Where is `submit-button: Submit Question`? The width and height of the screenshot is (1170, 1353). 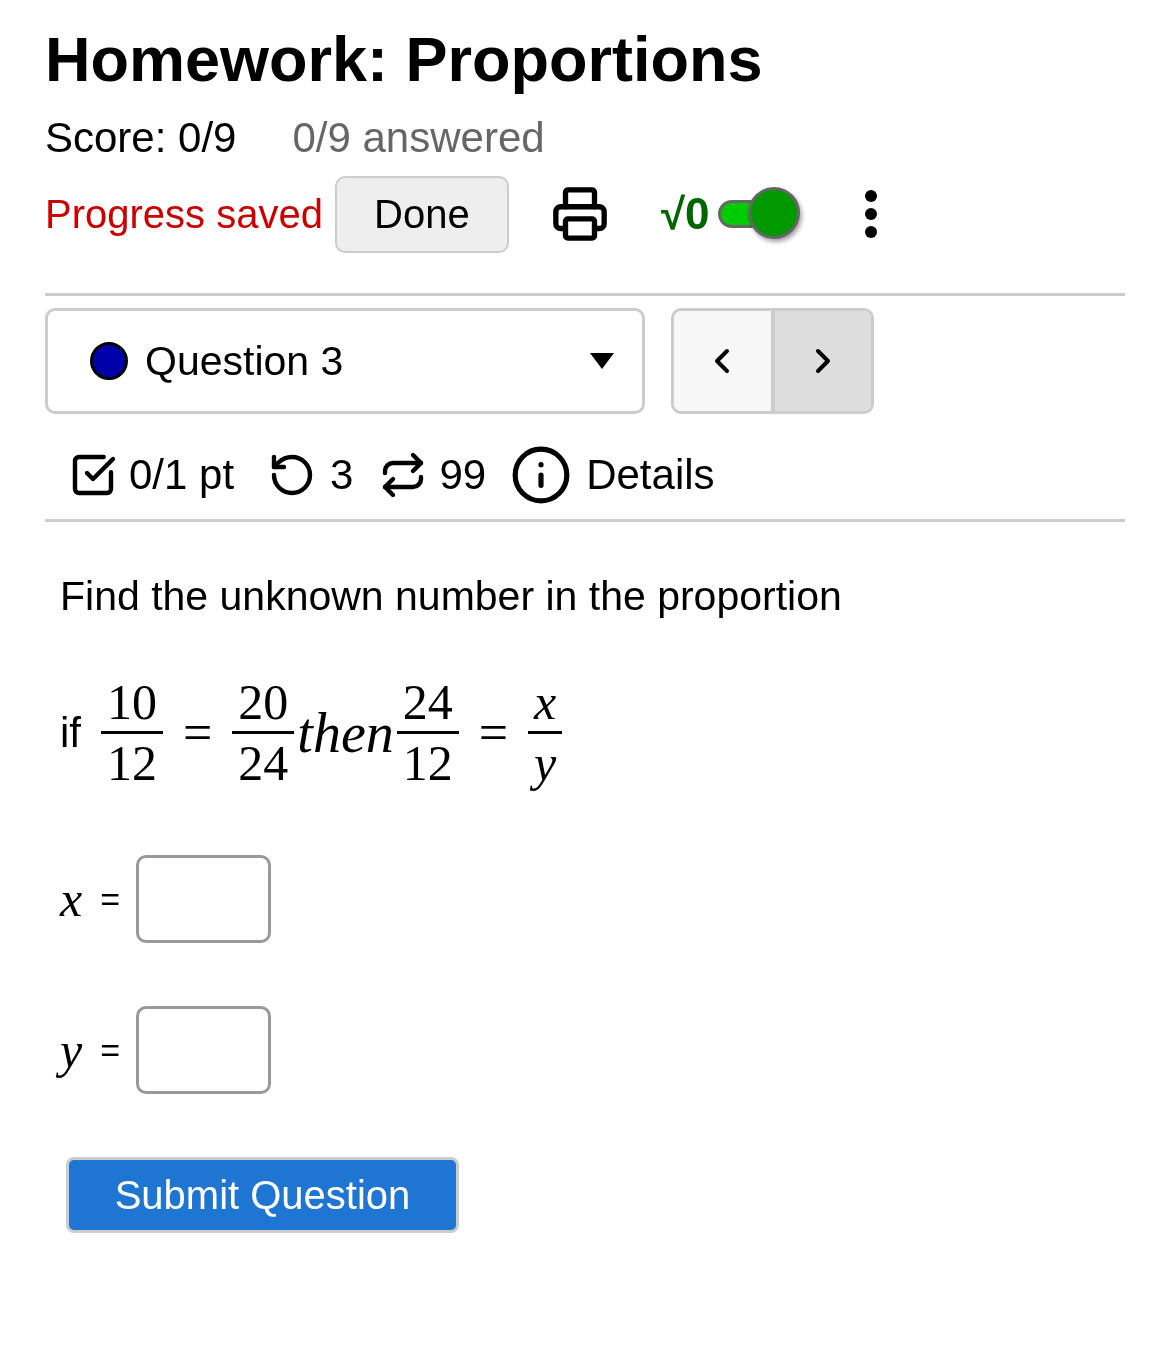
submit-button: Submit Question is located at coordinates (262, 1195).